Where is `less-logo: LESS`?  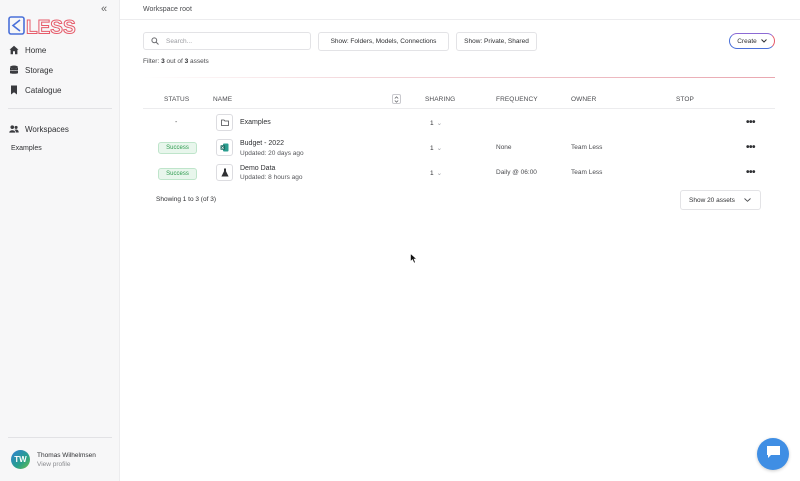
less-logo: LESS is located at coordinates (47, 27).